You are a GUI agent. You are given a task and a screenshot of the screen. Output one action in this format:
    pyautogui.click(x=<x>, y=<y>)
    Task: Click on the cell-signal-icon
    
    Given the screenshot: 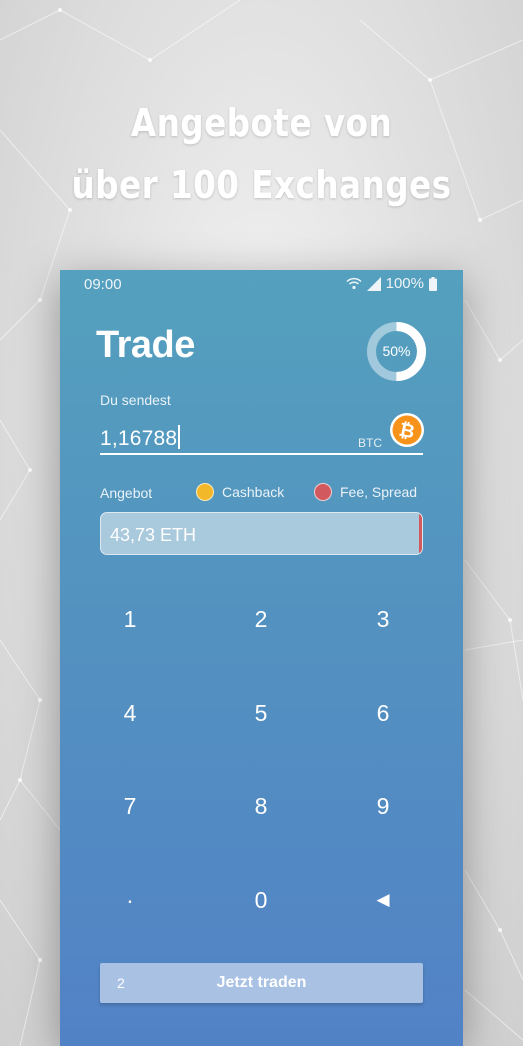 What is the action you would take?
    pyautogui.click(x=373, y=283)
    